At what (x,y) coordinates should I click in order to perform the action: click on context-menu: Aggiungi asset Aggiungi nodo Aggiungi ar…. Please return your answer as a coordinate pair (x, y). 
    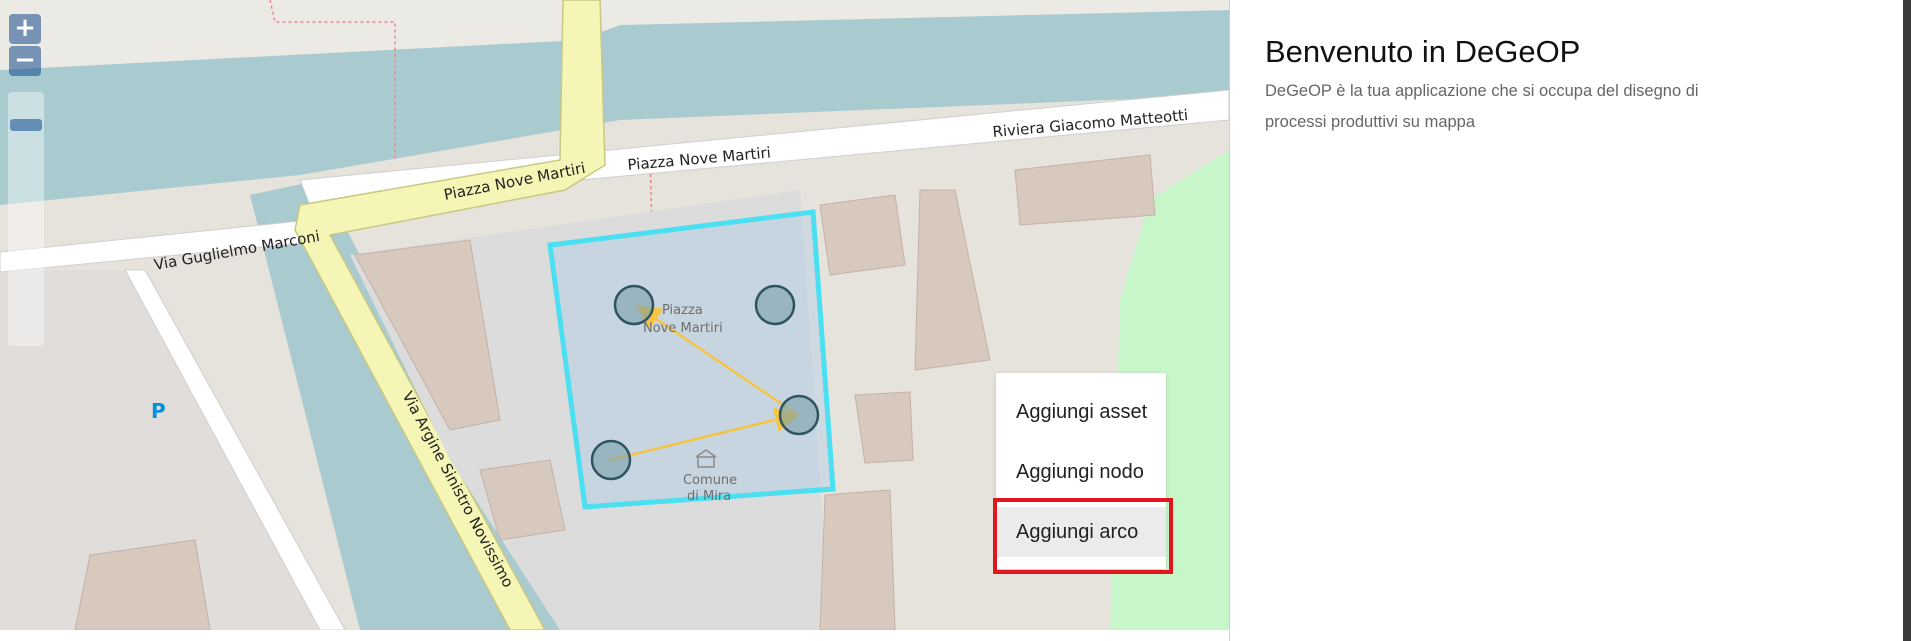
    Looking at the image, I should click on (1081, 471).